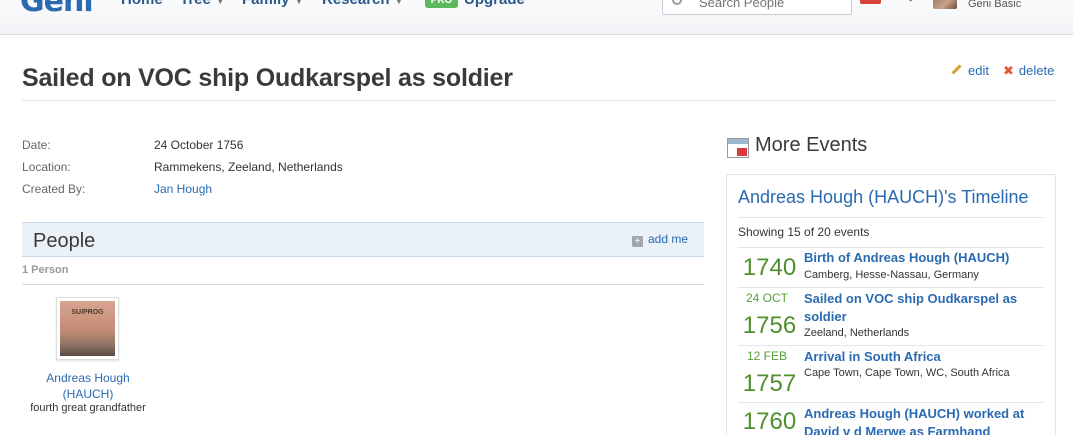  What do you see at coordinates (54, 189) in the screenshot?
I see `created-by-label: Created By:` at bounding box center [54, 189].